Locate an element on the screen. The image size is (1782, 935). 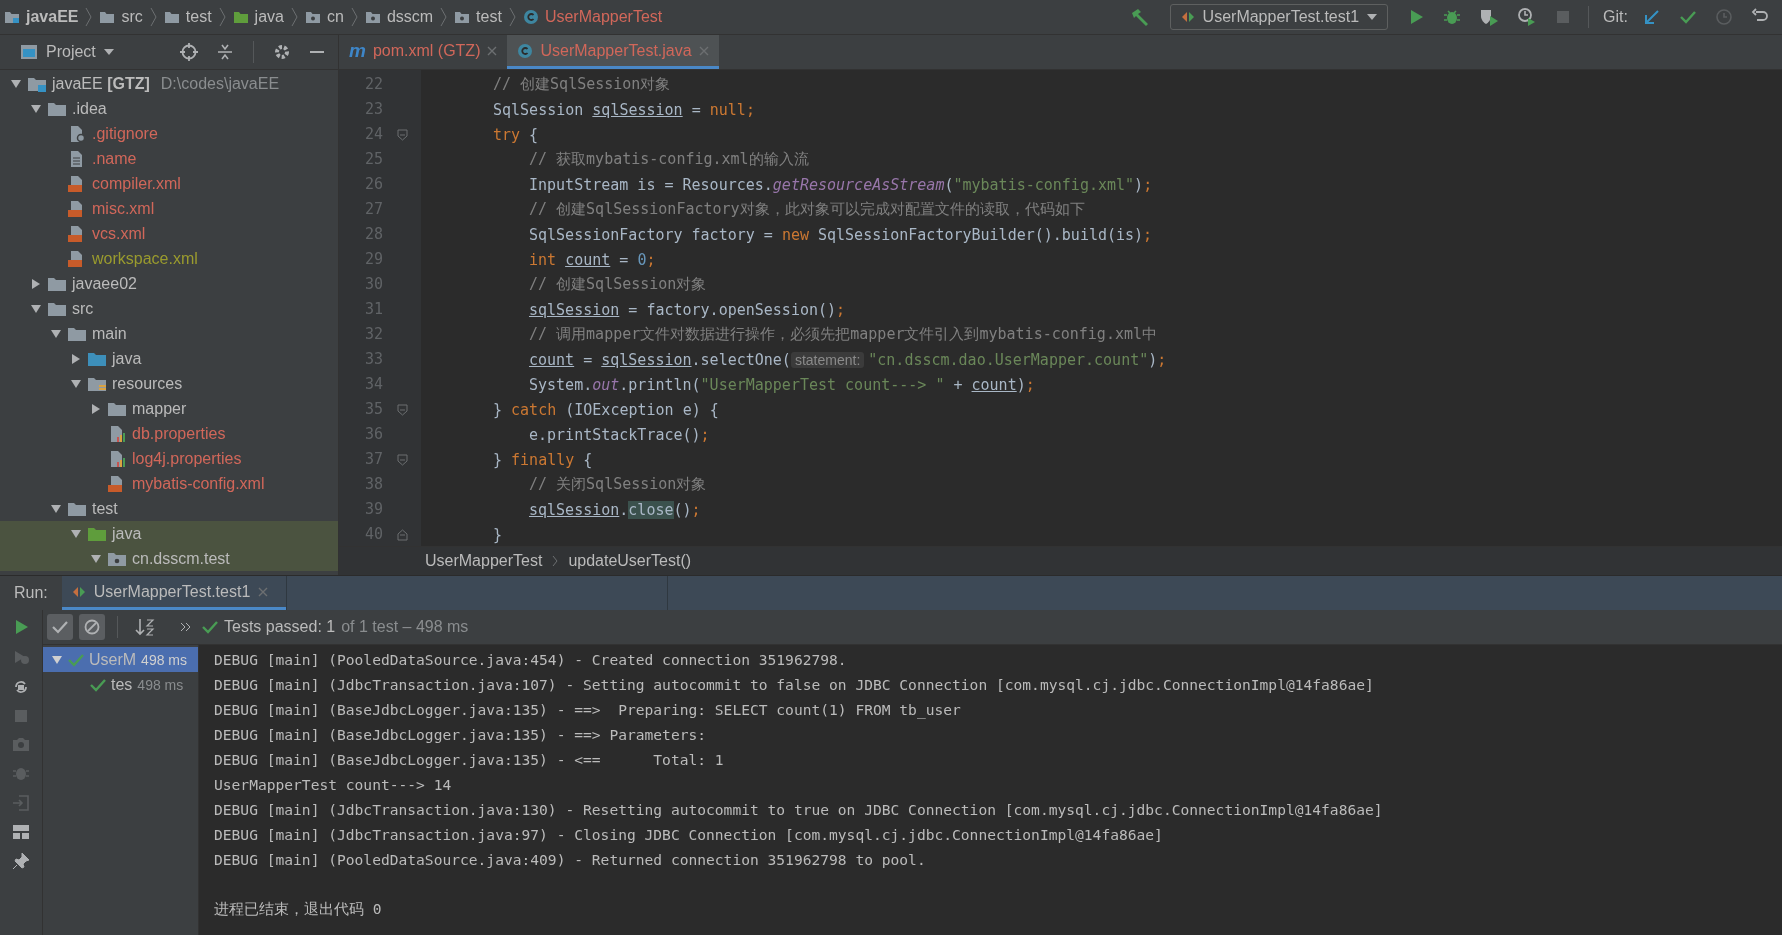
close-icon is located at coordinates (492, 50).